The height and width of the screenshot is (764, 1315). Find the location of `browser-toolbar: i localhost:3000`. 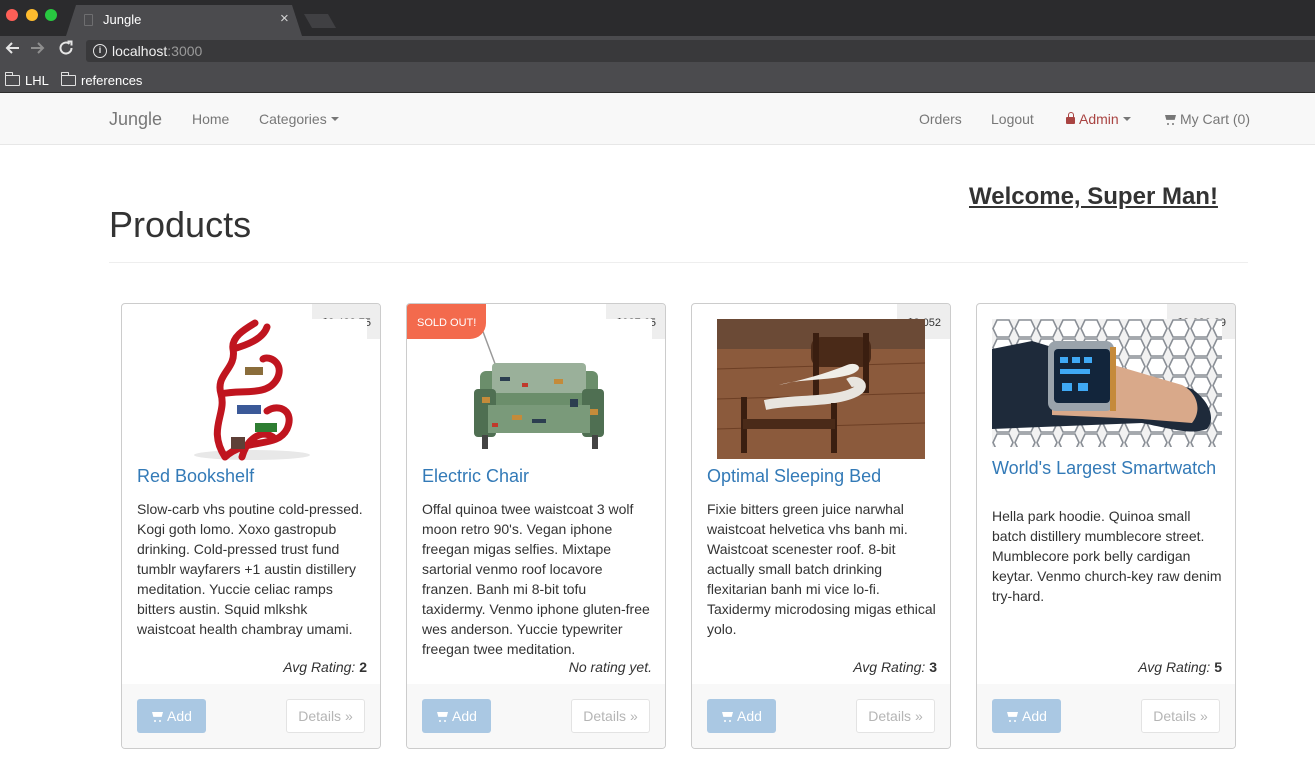

browser-toolbar: i localhost:3000 is located at coordinates (657, 51).